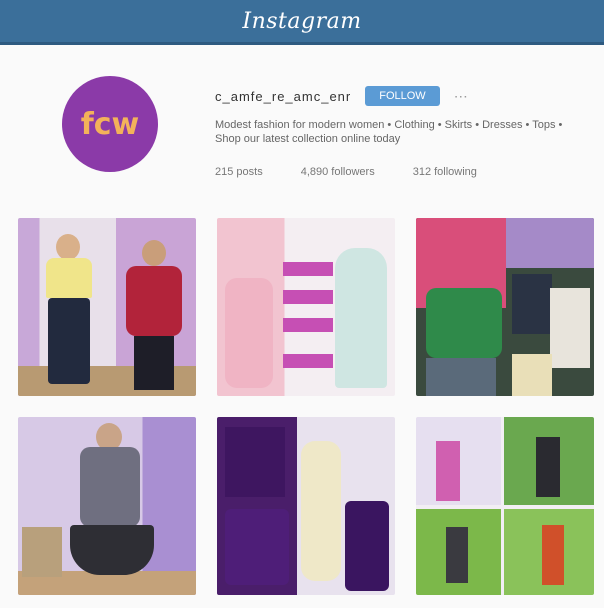  What do you see at coordinates (239, 172) in the screenshot?
I see `posts-count: 215 posts` at bounding box center [239, 172].